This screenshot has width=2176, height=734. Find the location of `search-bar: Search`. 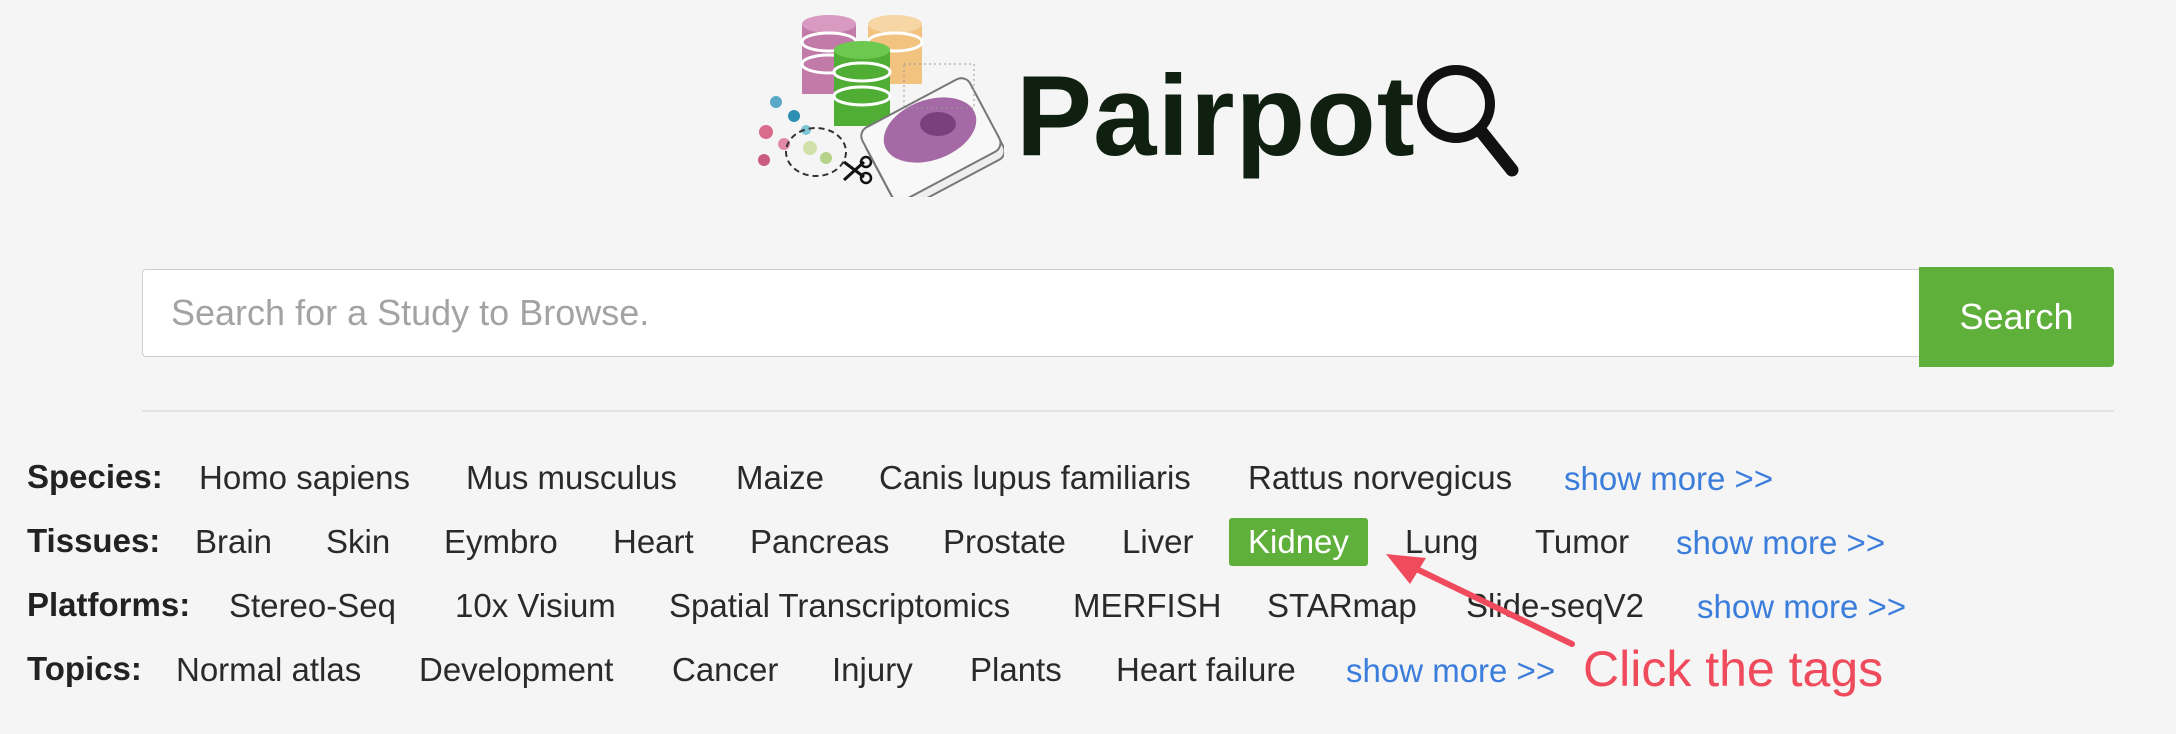

search-bar: Search is located at coordinates (1128, 317).